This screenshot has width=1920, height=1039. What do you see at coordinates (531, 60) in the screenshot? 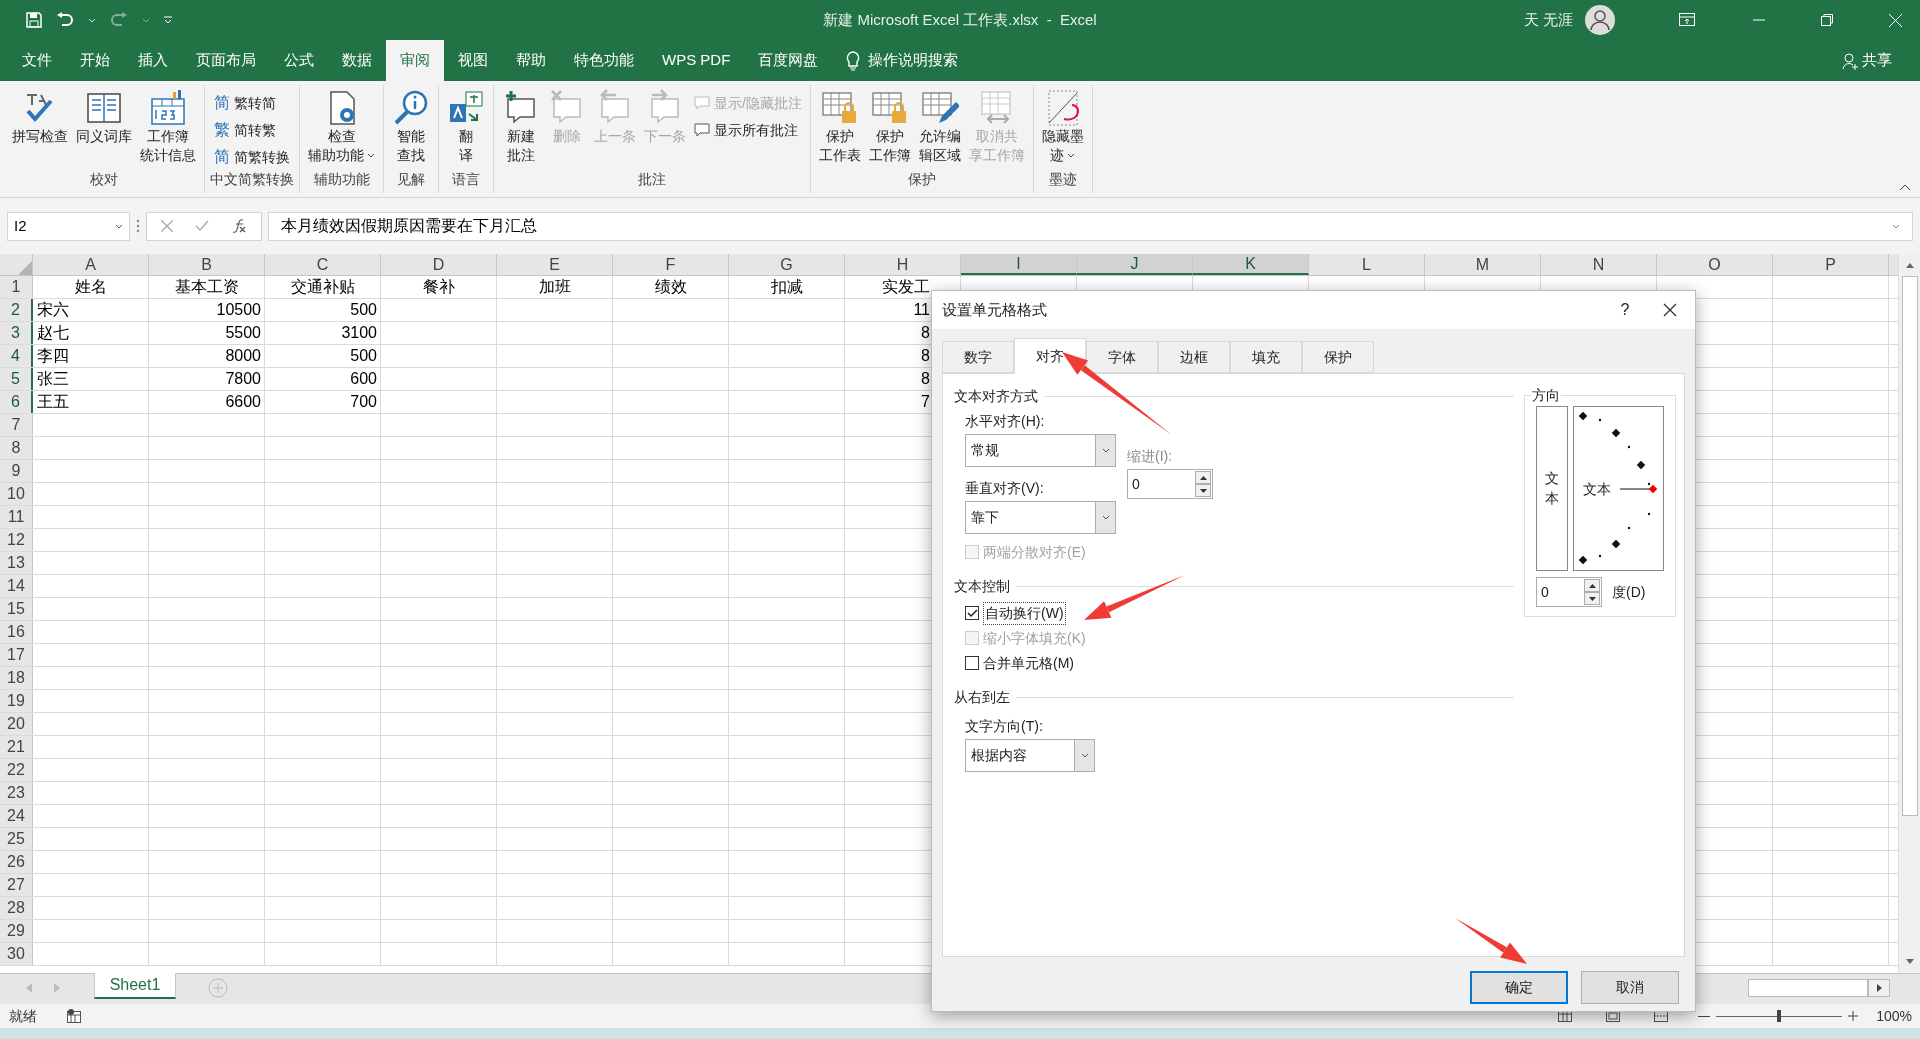
I see `menu-tab: 帮助` at bounding box center [531, 60].